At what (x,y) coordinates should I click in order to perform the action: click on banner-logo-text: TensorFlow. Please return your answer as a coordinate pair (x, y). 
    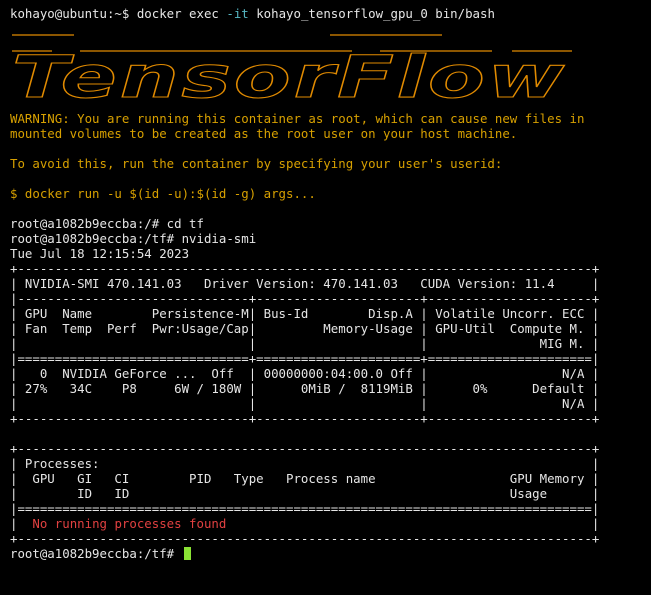
    Looking at the image, I should click on (289, 74).